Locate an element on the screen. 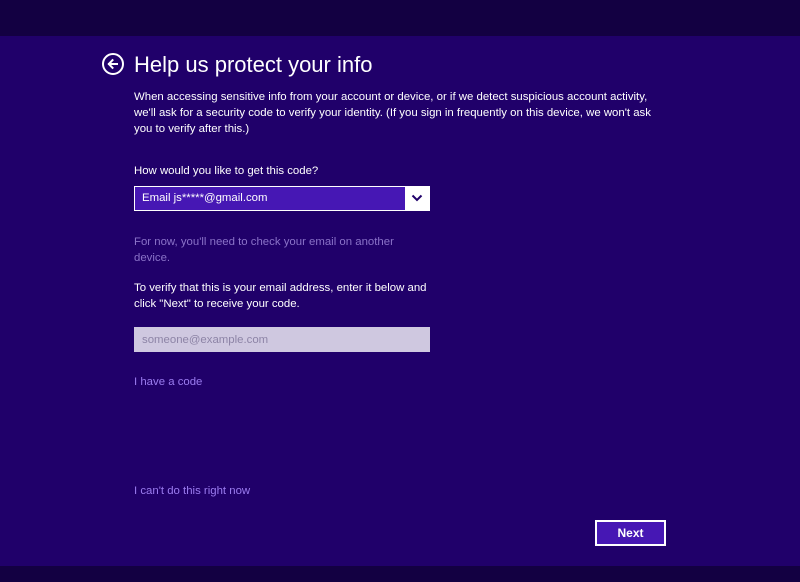 This screenshot has width=800, height=582. method-question-label: How would you like to get this code? is located at coordinates (226, 171).